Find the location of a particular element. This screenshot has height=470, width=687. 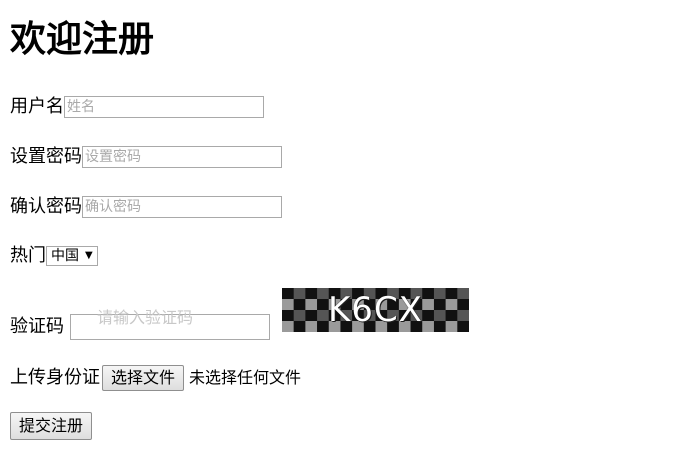

submit-button: 提交注册 is located at coordinates (51, 426).